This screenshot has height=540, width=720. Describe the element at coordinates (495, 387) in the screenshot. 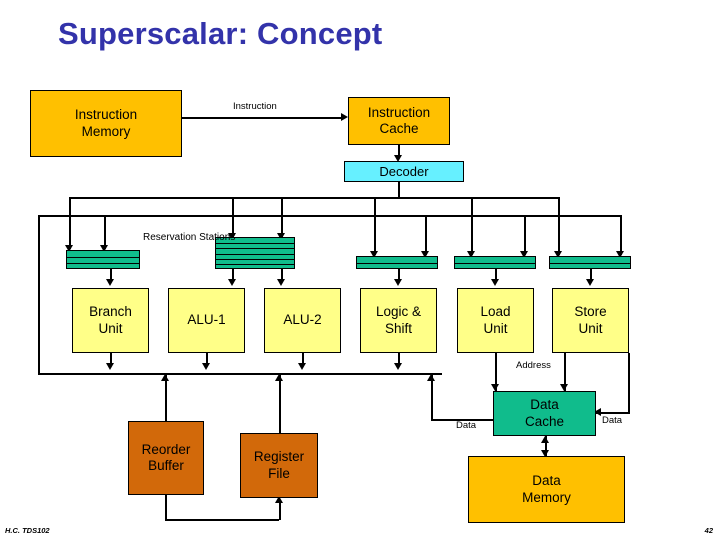

I see `arrowhead-load-address` at that location.